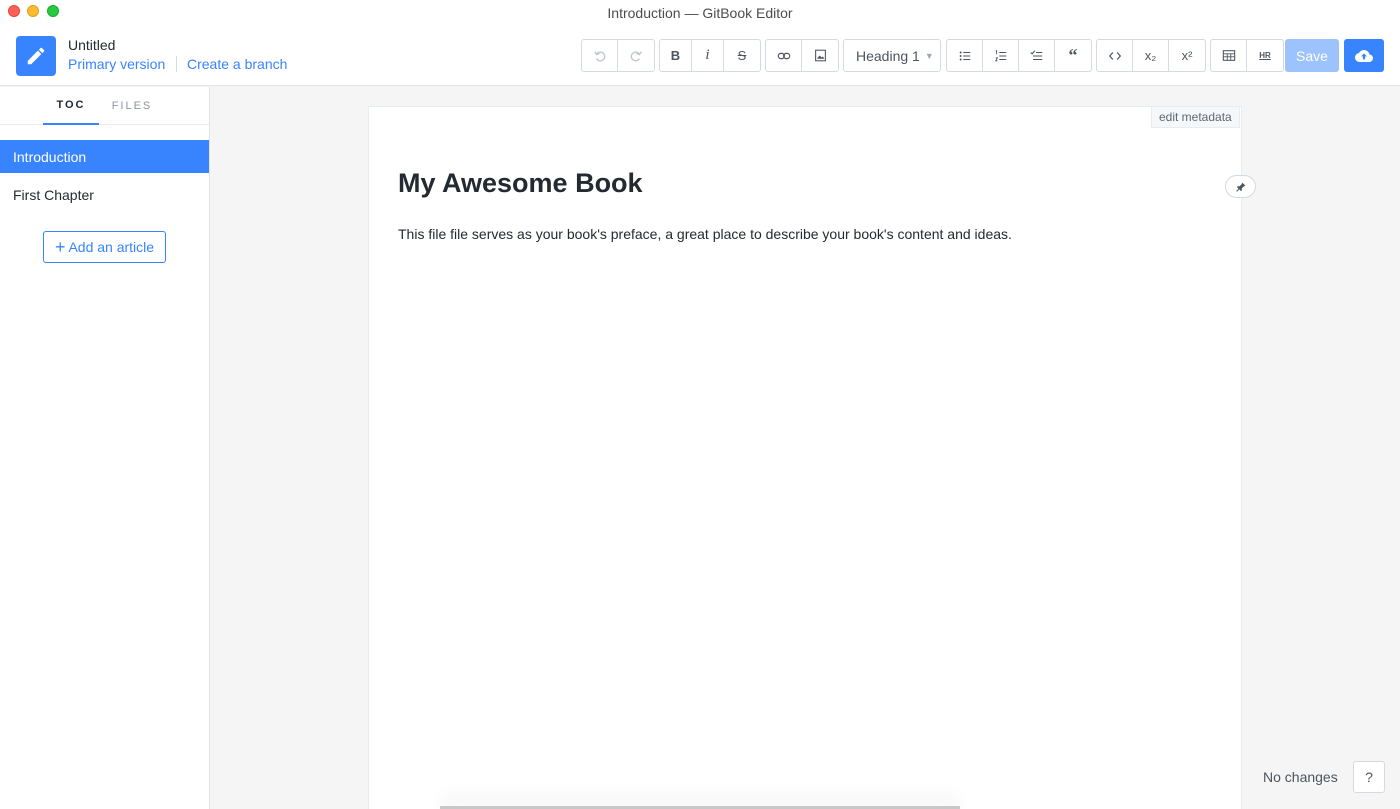 The width and height of the screenshot is (1400, 809). I want to click on table-icon, so click(1228, 55).